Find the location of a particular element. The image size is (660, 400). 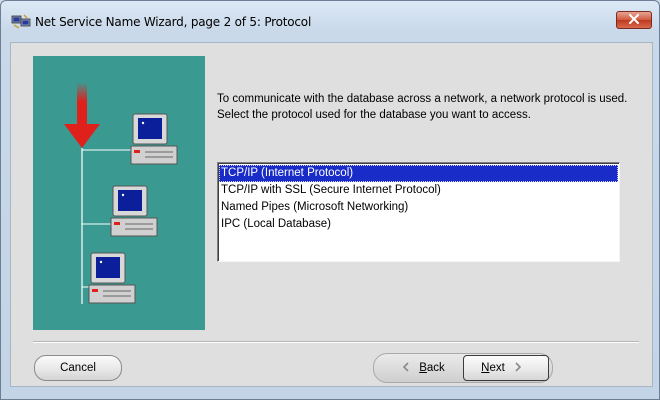

wizard-network-icon is located at coordinates (21, 21).